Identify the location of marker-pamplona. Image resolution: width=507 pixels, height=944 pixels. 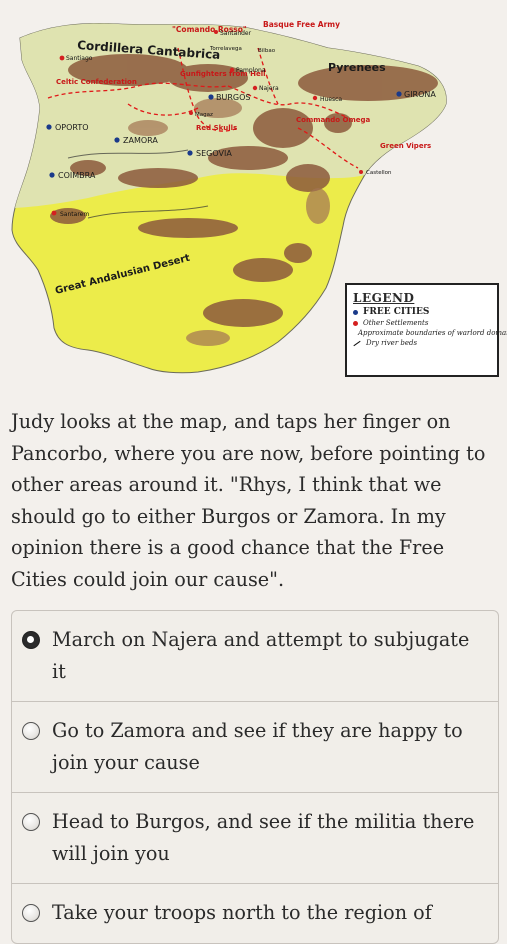
(232, 70).